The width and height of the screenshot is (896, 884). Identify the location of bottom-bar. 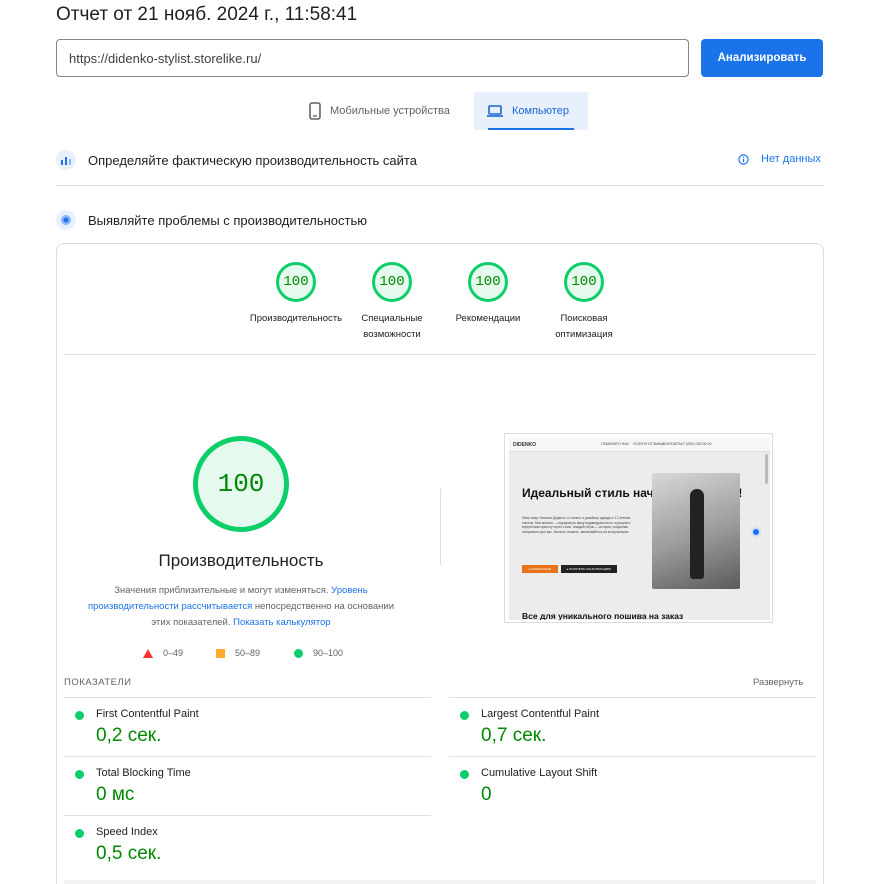
(440, 882).